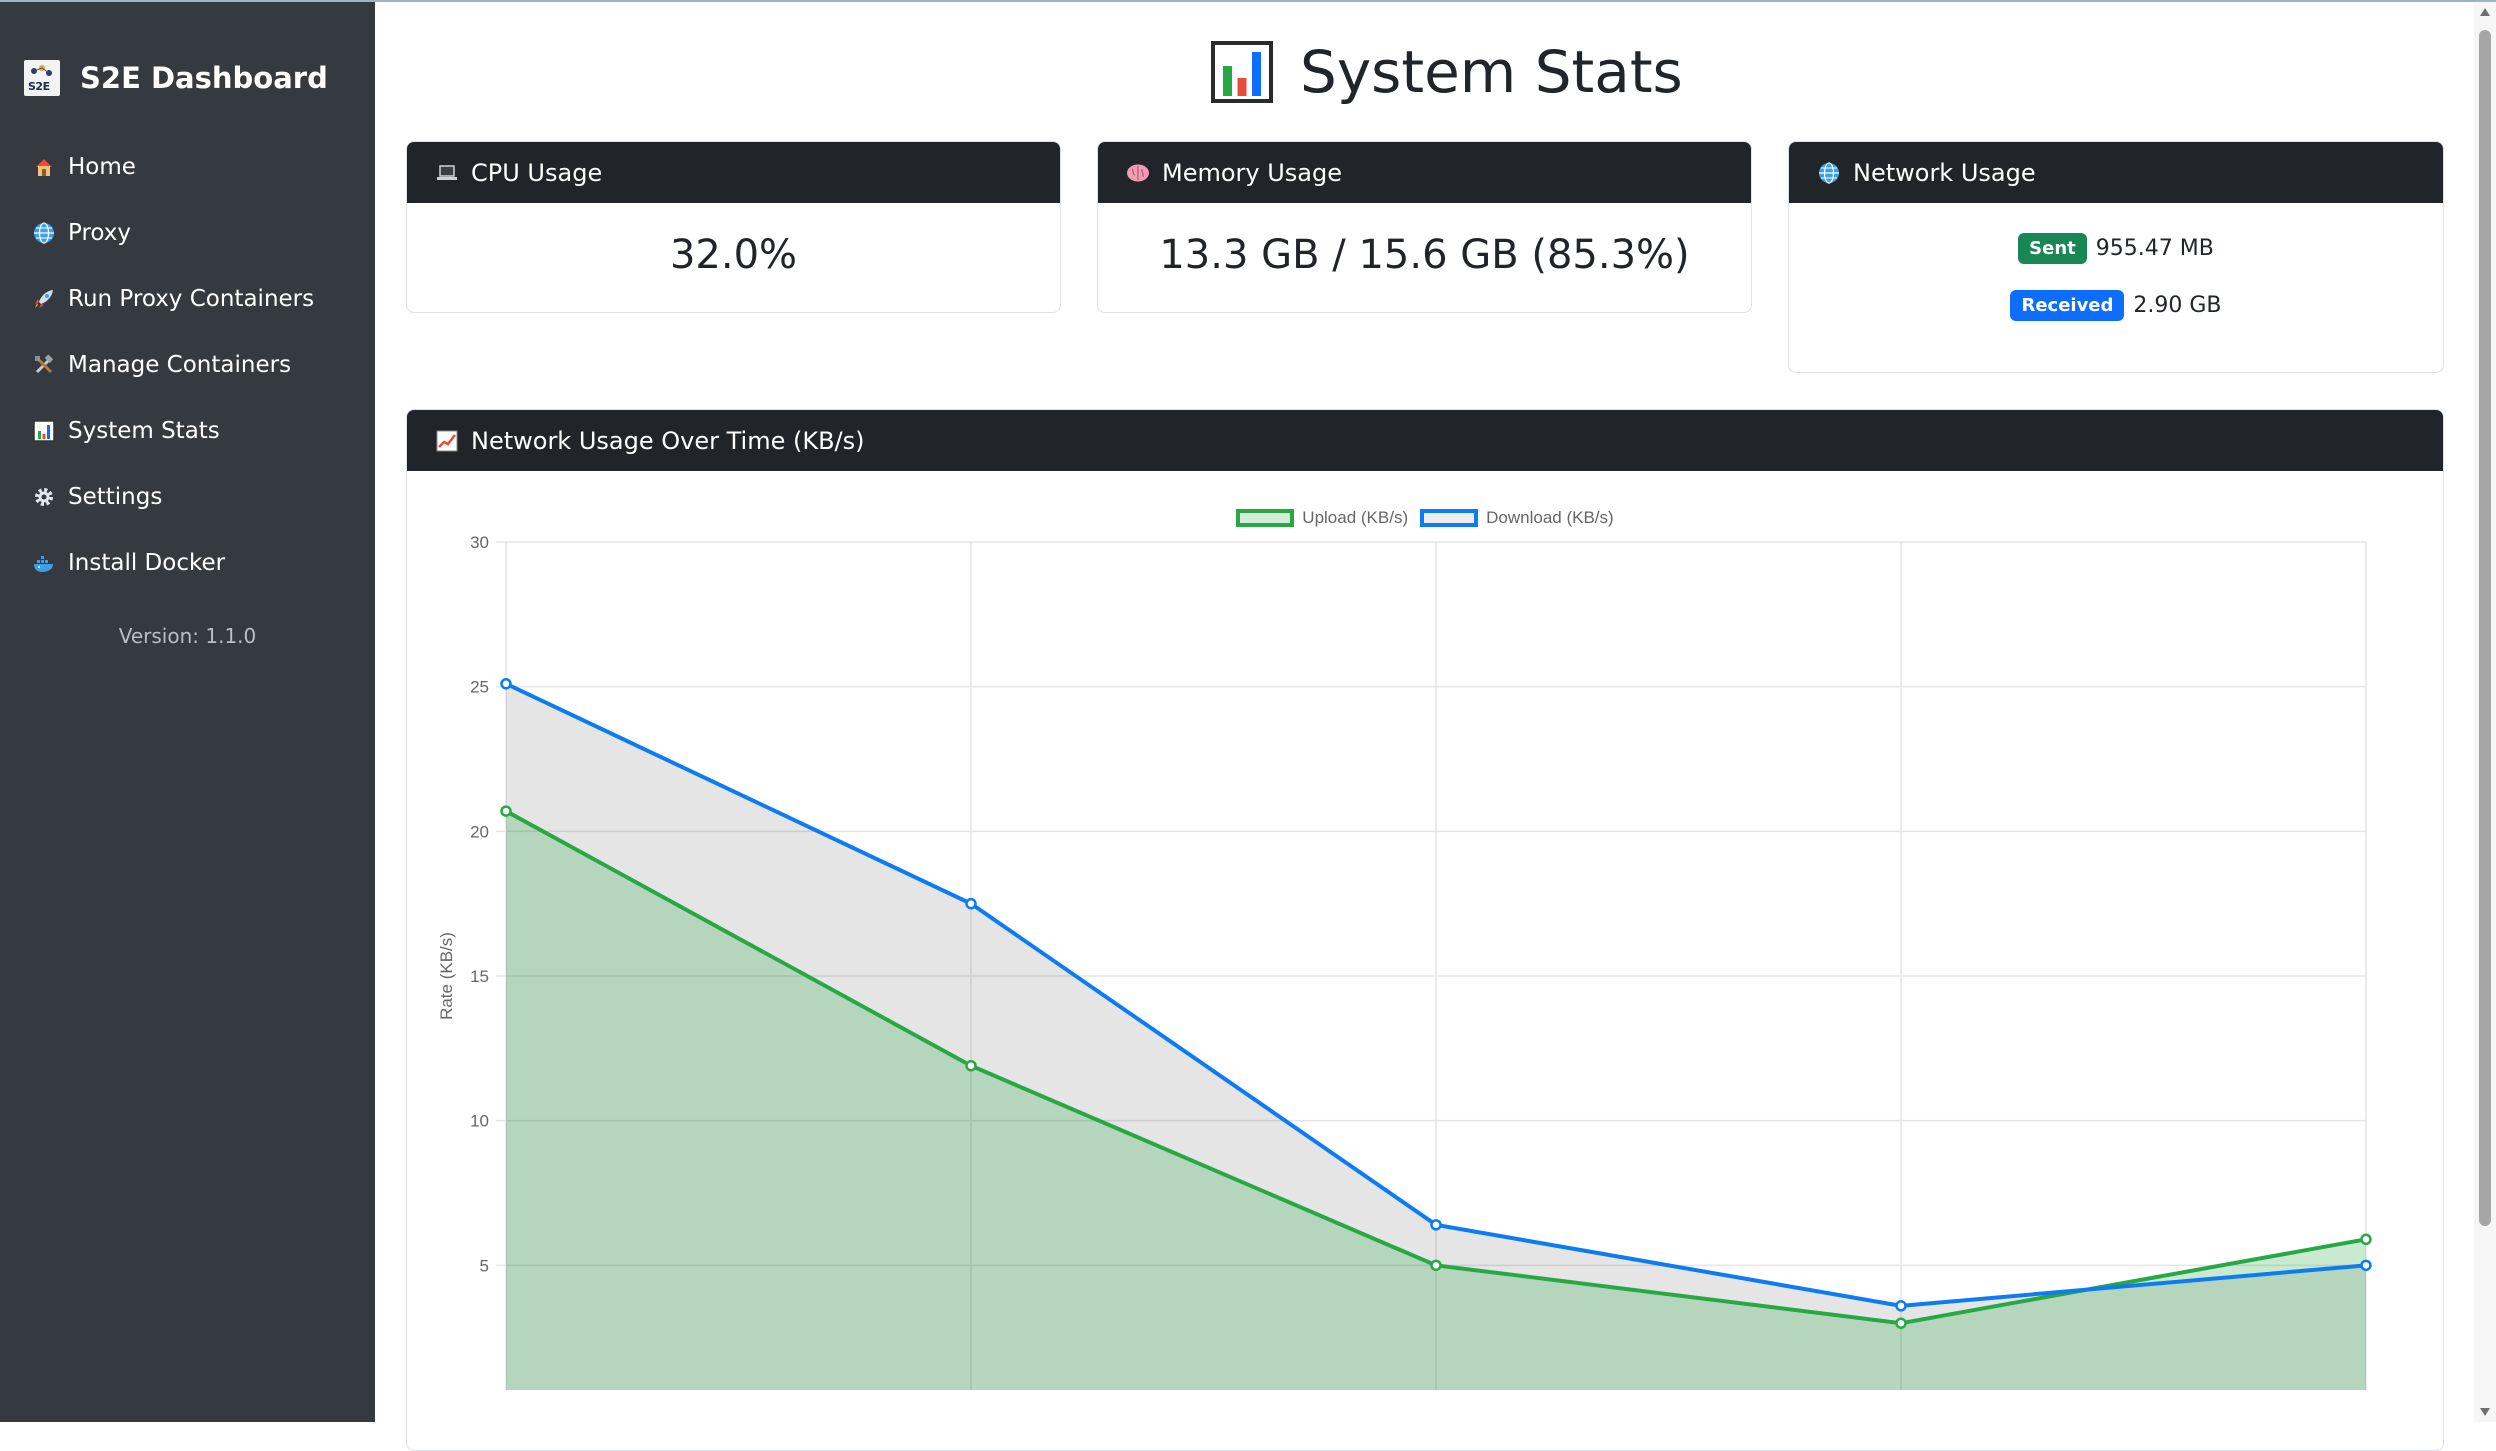 This screenshot has width=2496, height=1451. Describe the element at coordinates (2052, 248) in the screenshot. I see `sent-badge: Sent` at that location.